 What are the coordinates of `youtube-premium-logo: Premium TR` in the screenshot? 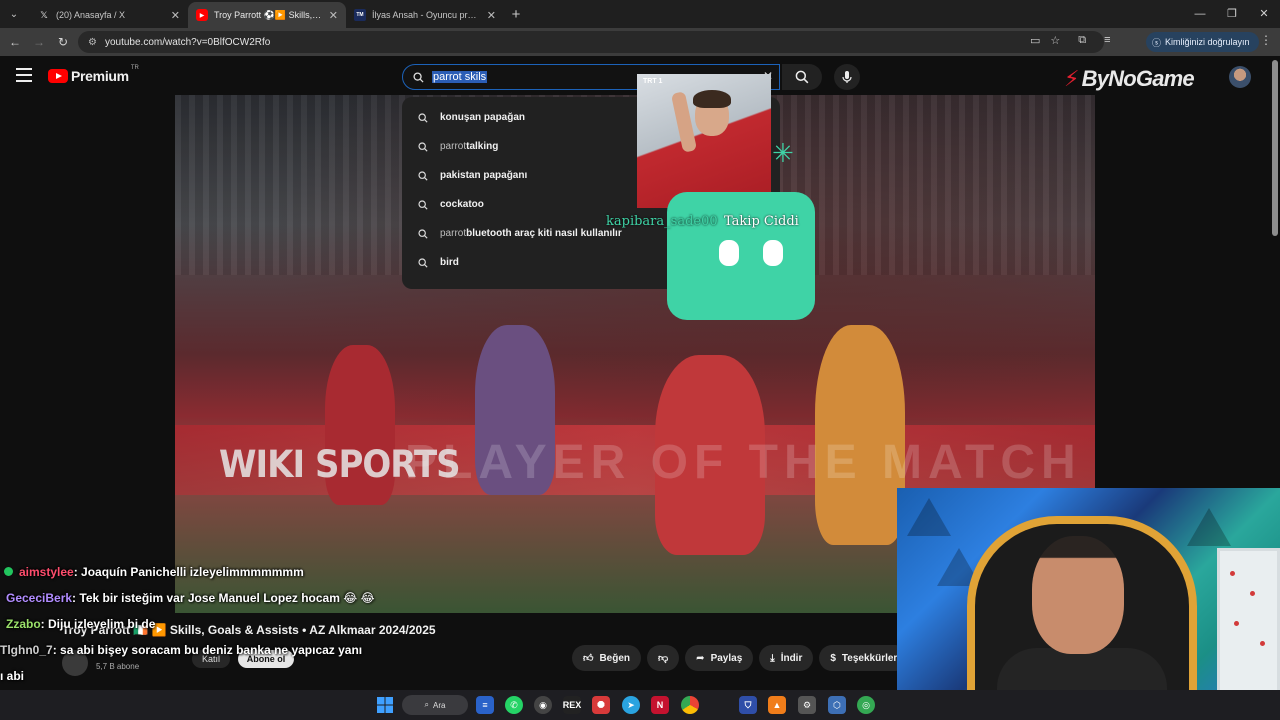 It's located at (93, 74).